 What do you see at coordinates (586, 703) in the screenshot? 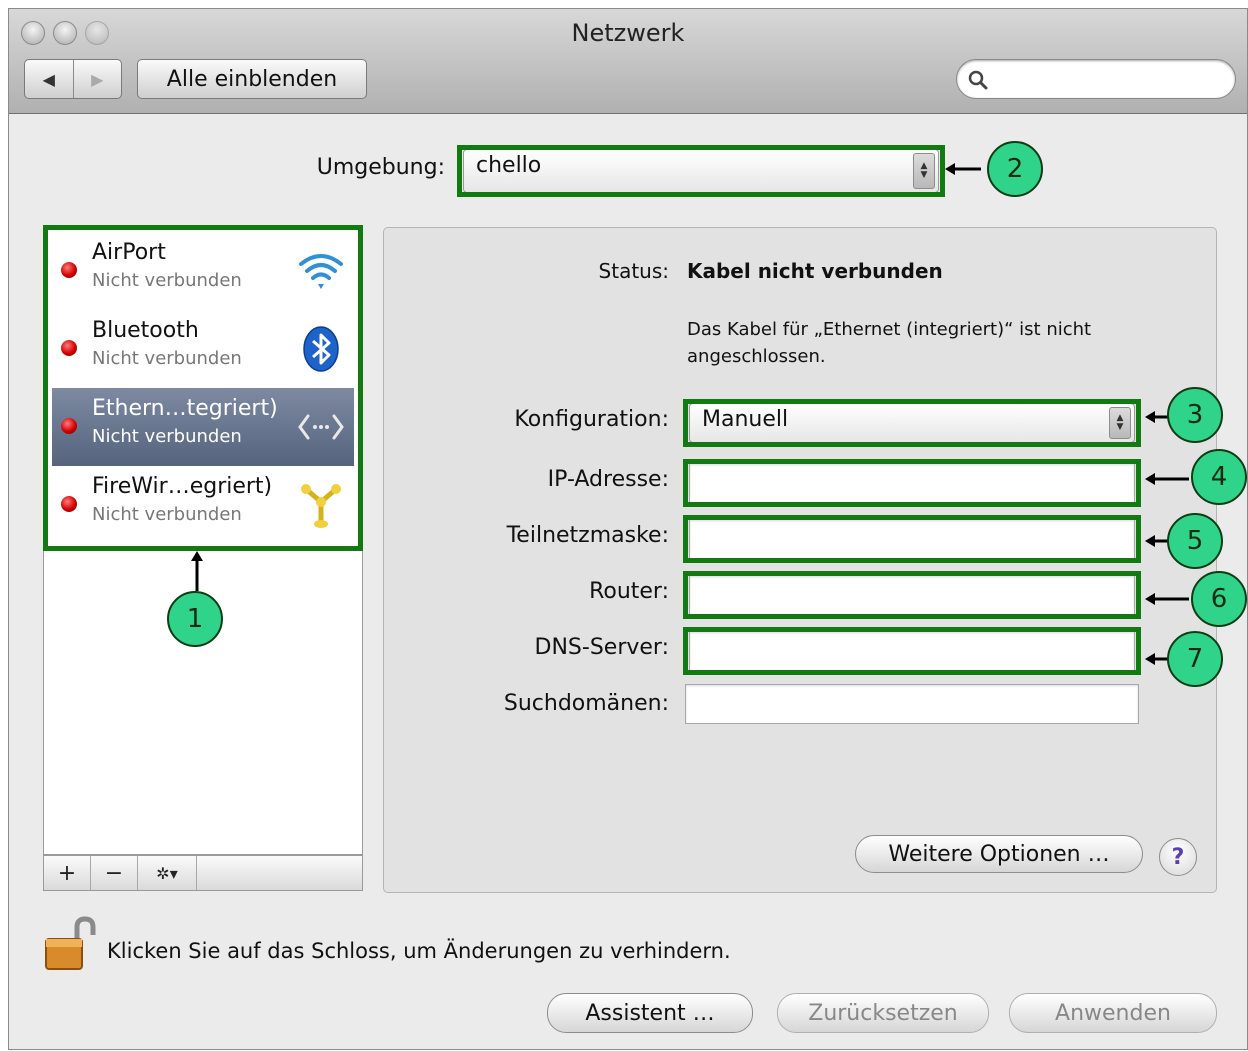
I see `search-domains-label: Suchdomänen:` at bounding box center [586, 703].